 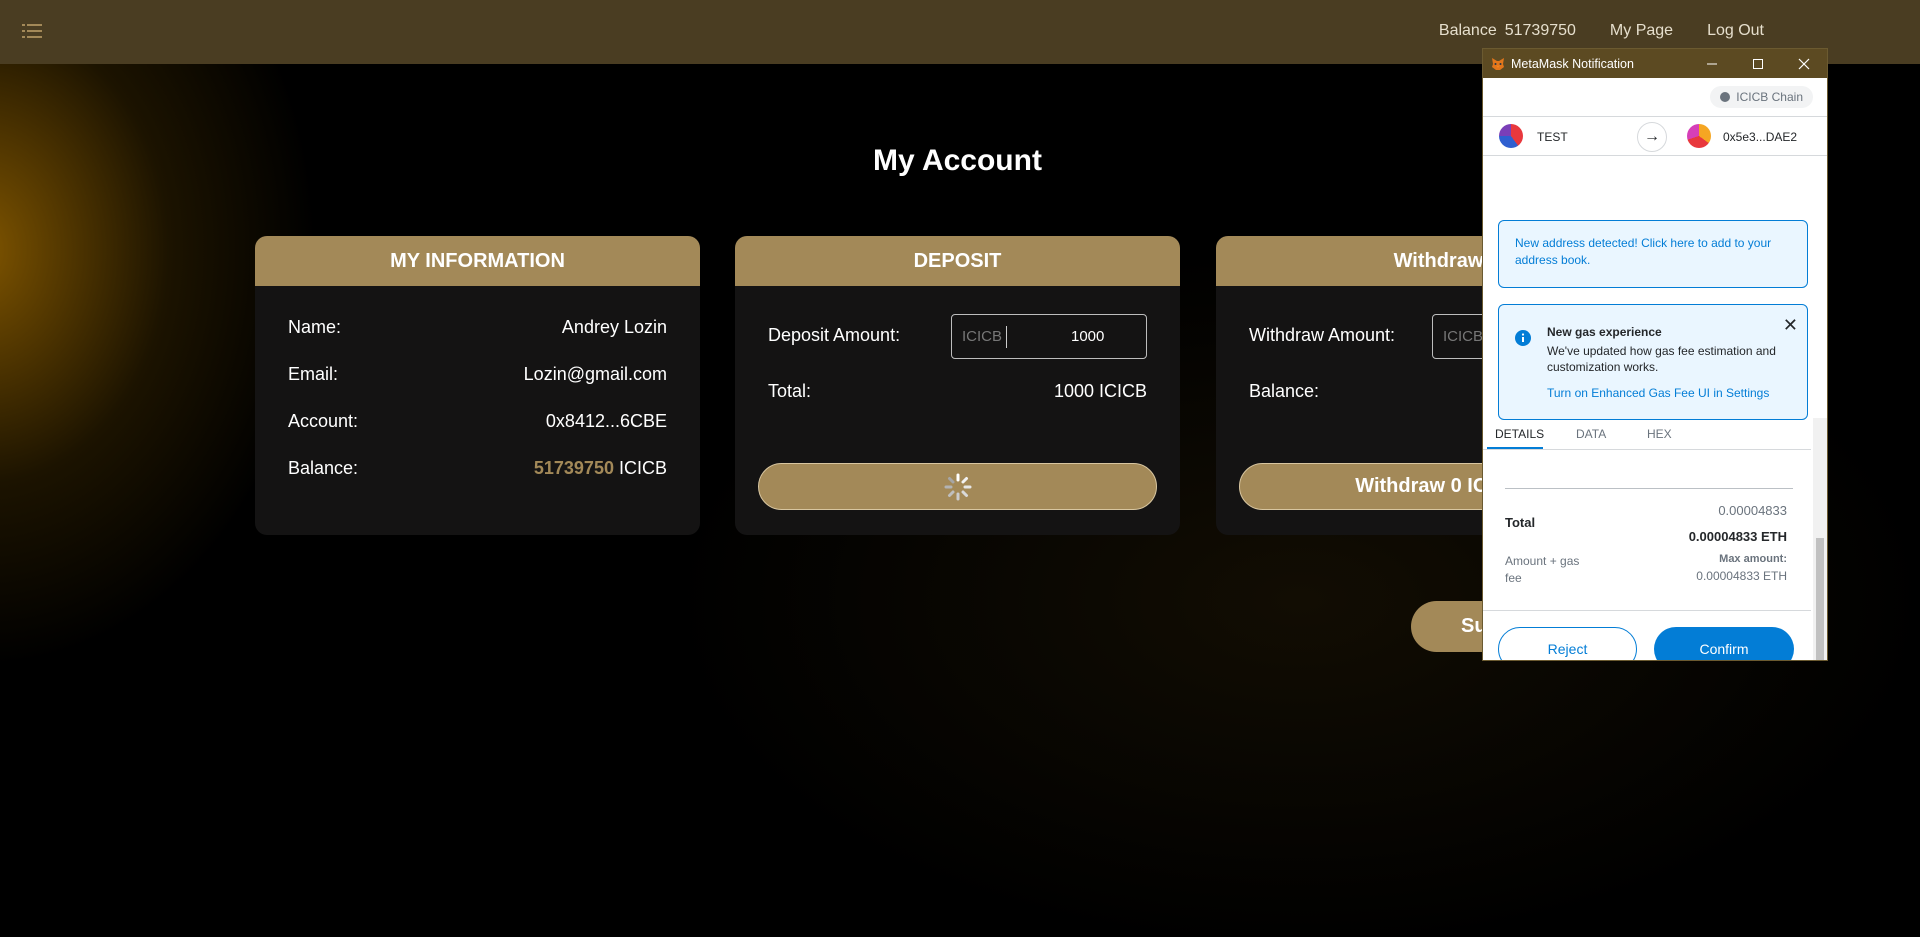 What do you see at coordinates (790, 391) in the screenshot?
I see `total-label: Total:` at bounding box center [790, 391].